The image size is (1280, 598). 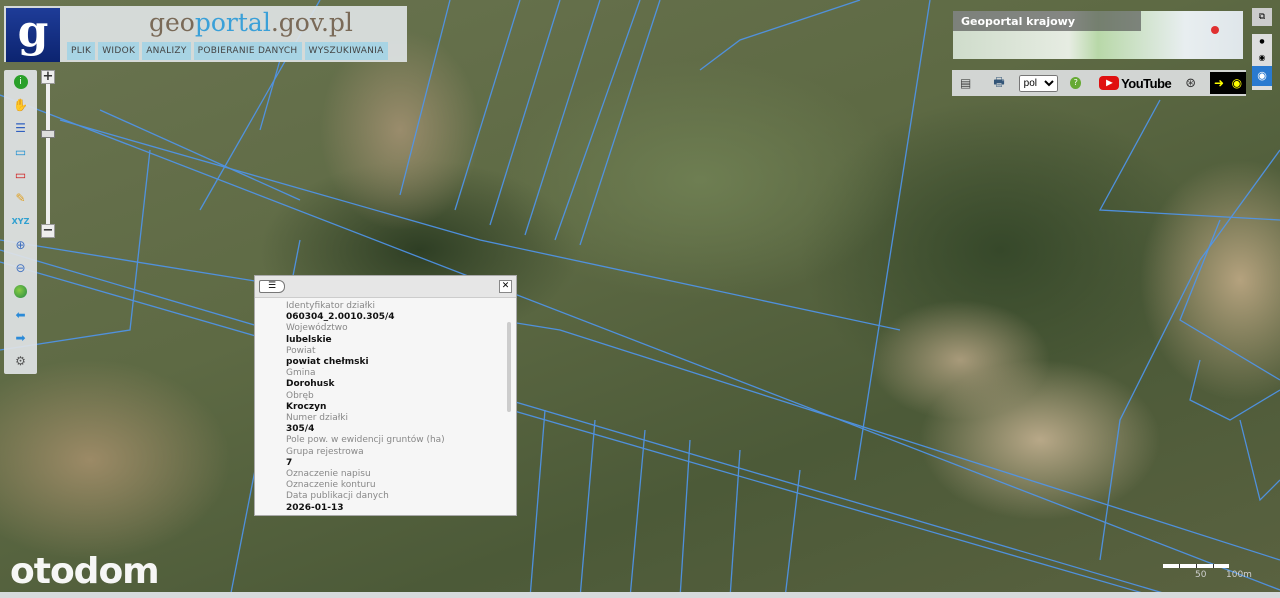 I want to click on field-label: Grupa rejestrowa, so click(x=325, y=451).